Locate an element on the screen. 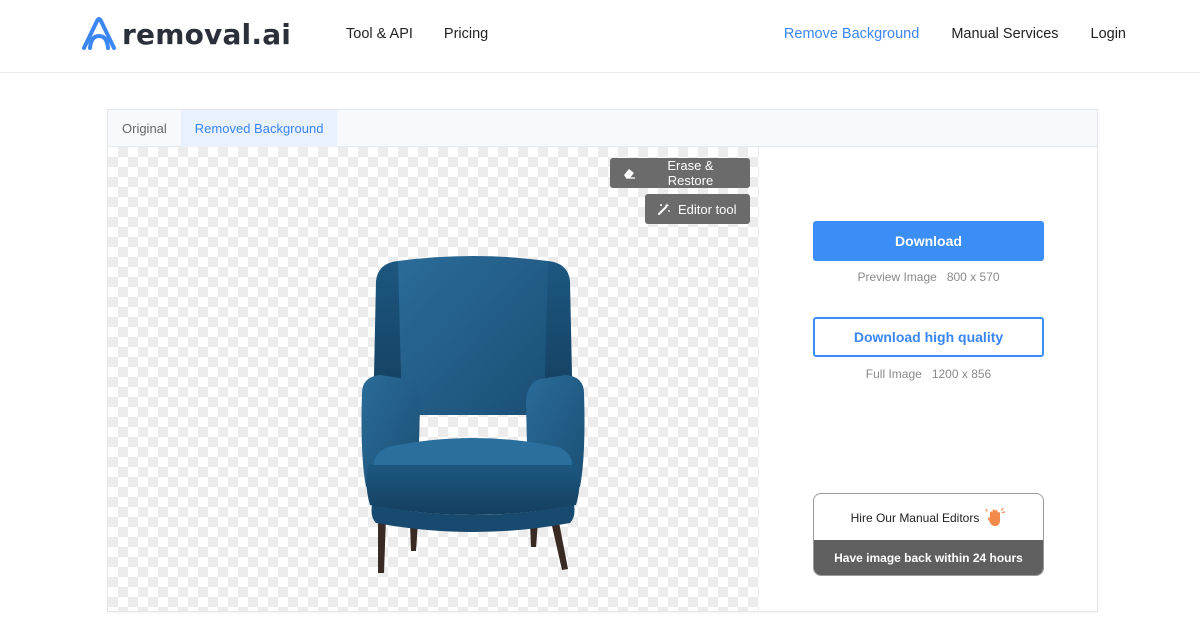 The height and width of the screenshot is (630, 1200). nav-tool-api: Tool & API is located at coordinates (379, 34).